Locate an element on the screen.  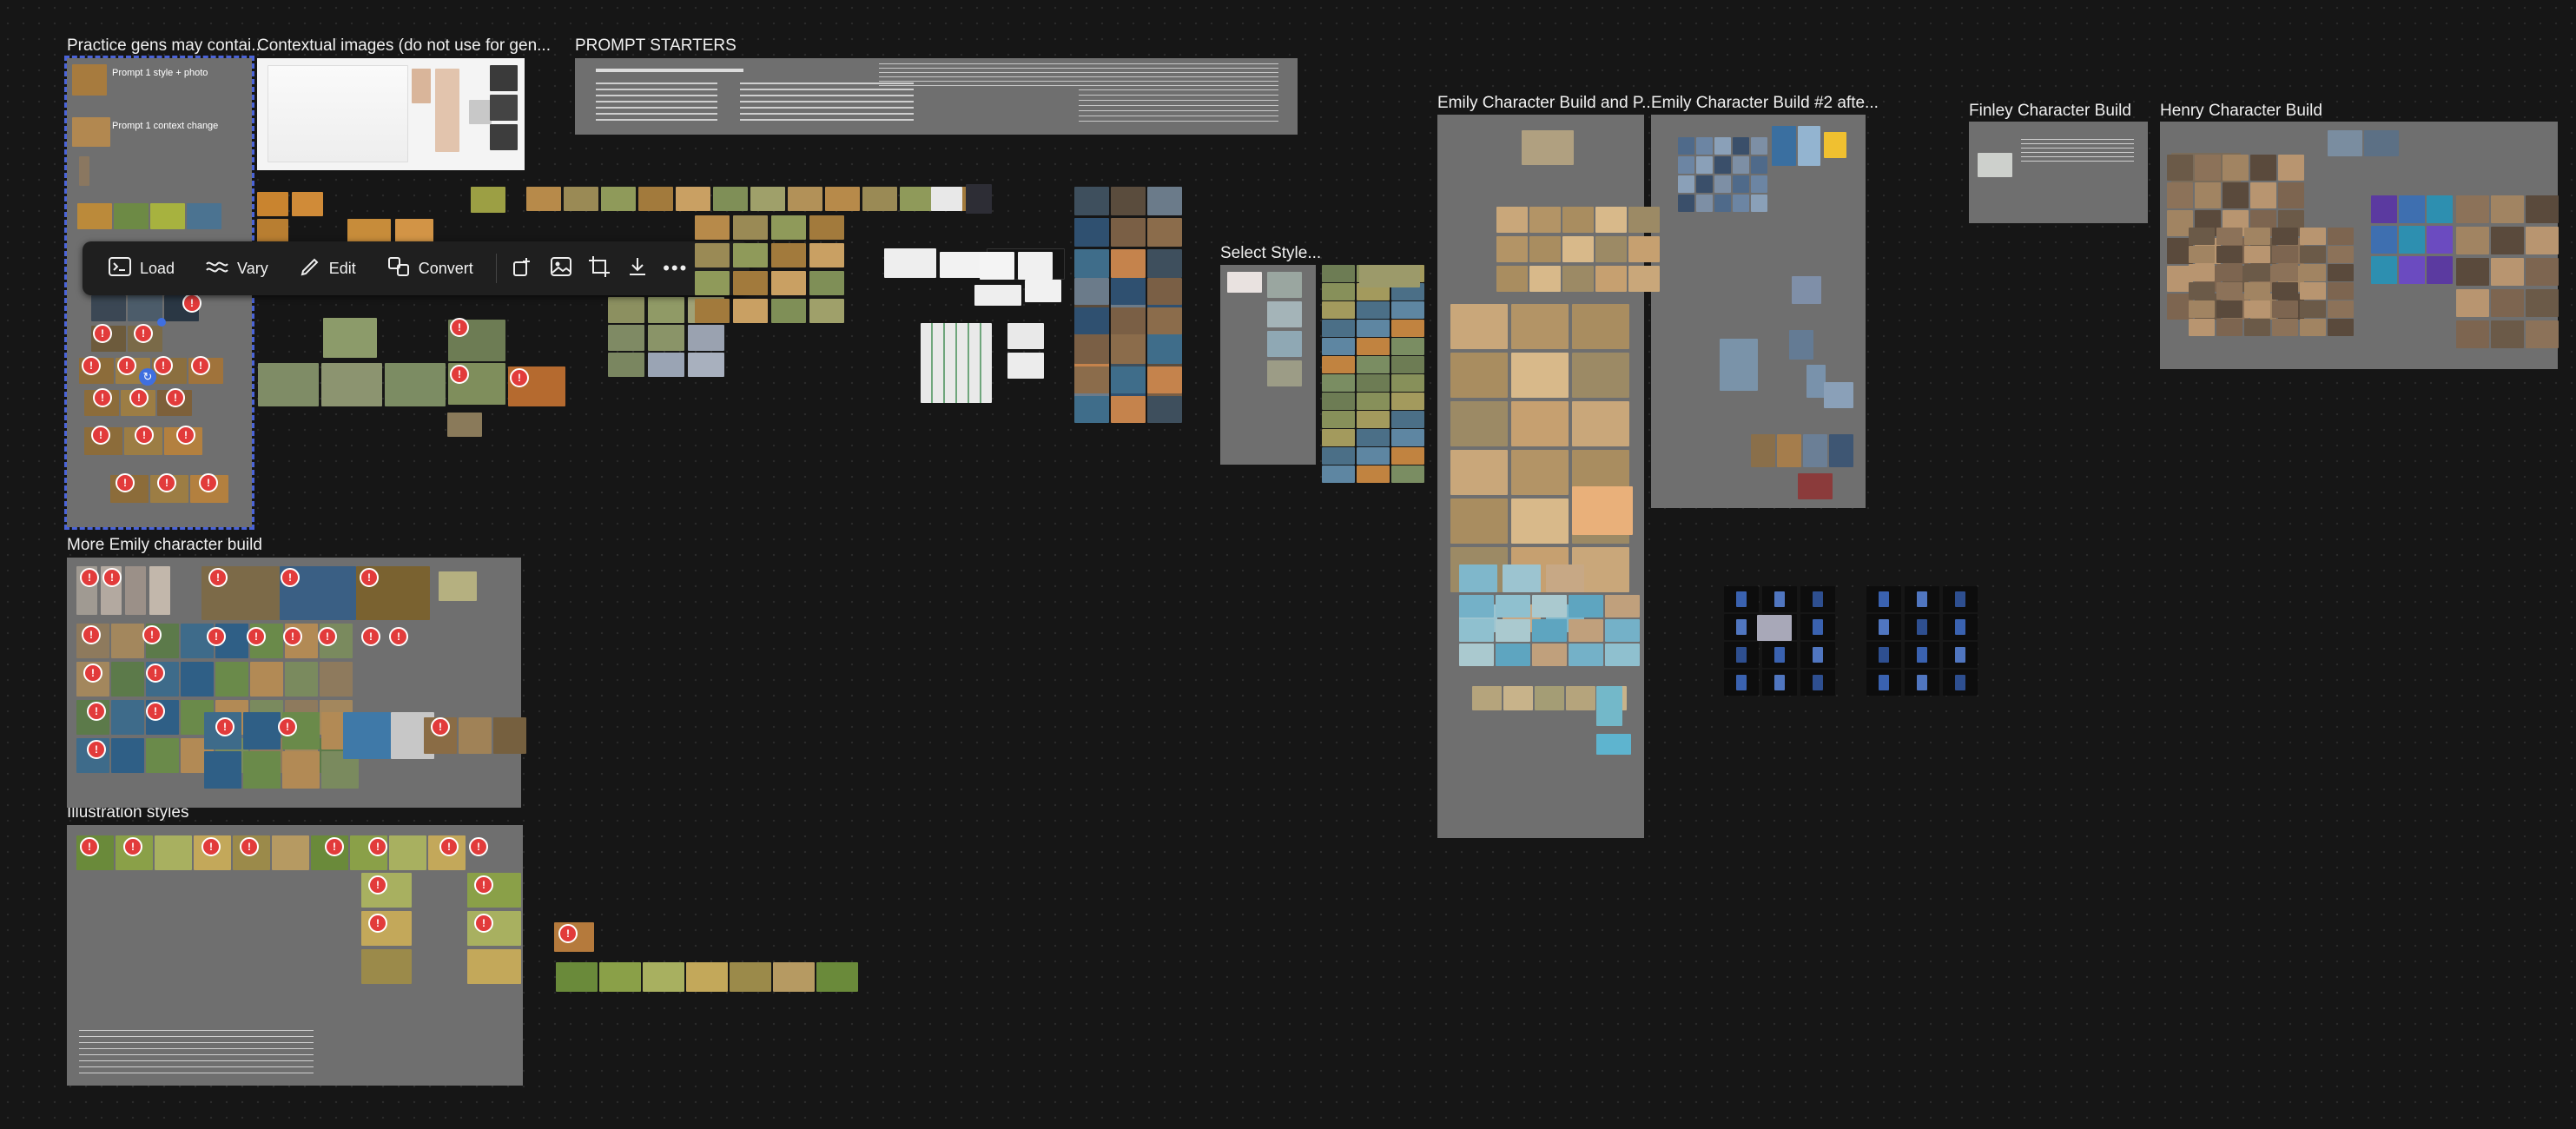
crop-button is located at coordinates (599, 268).